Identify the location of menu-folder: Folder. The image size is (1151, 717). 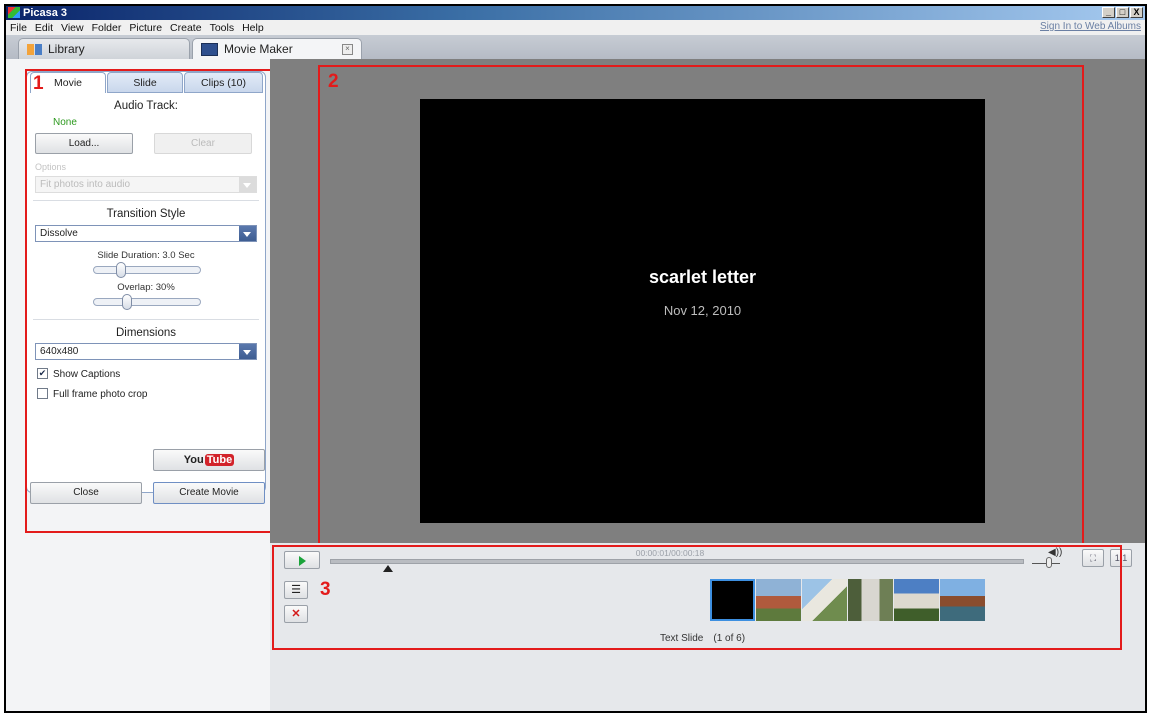
(107, 28).